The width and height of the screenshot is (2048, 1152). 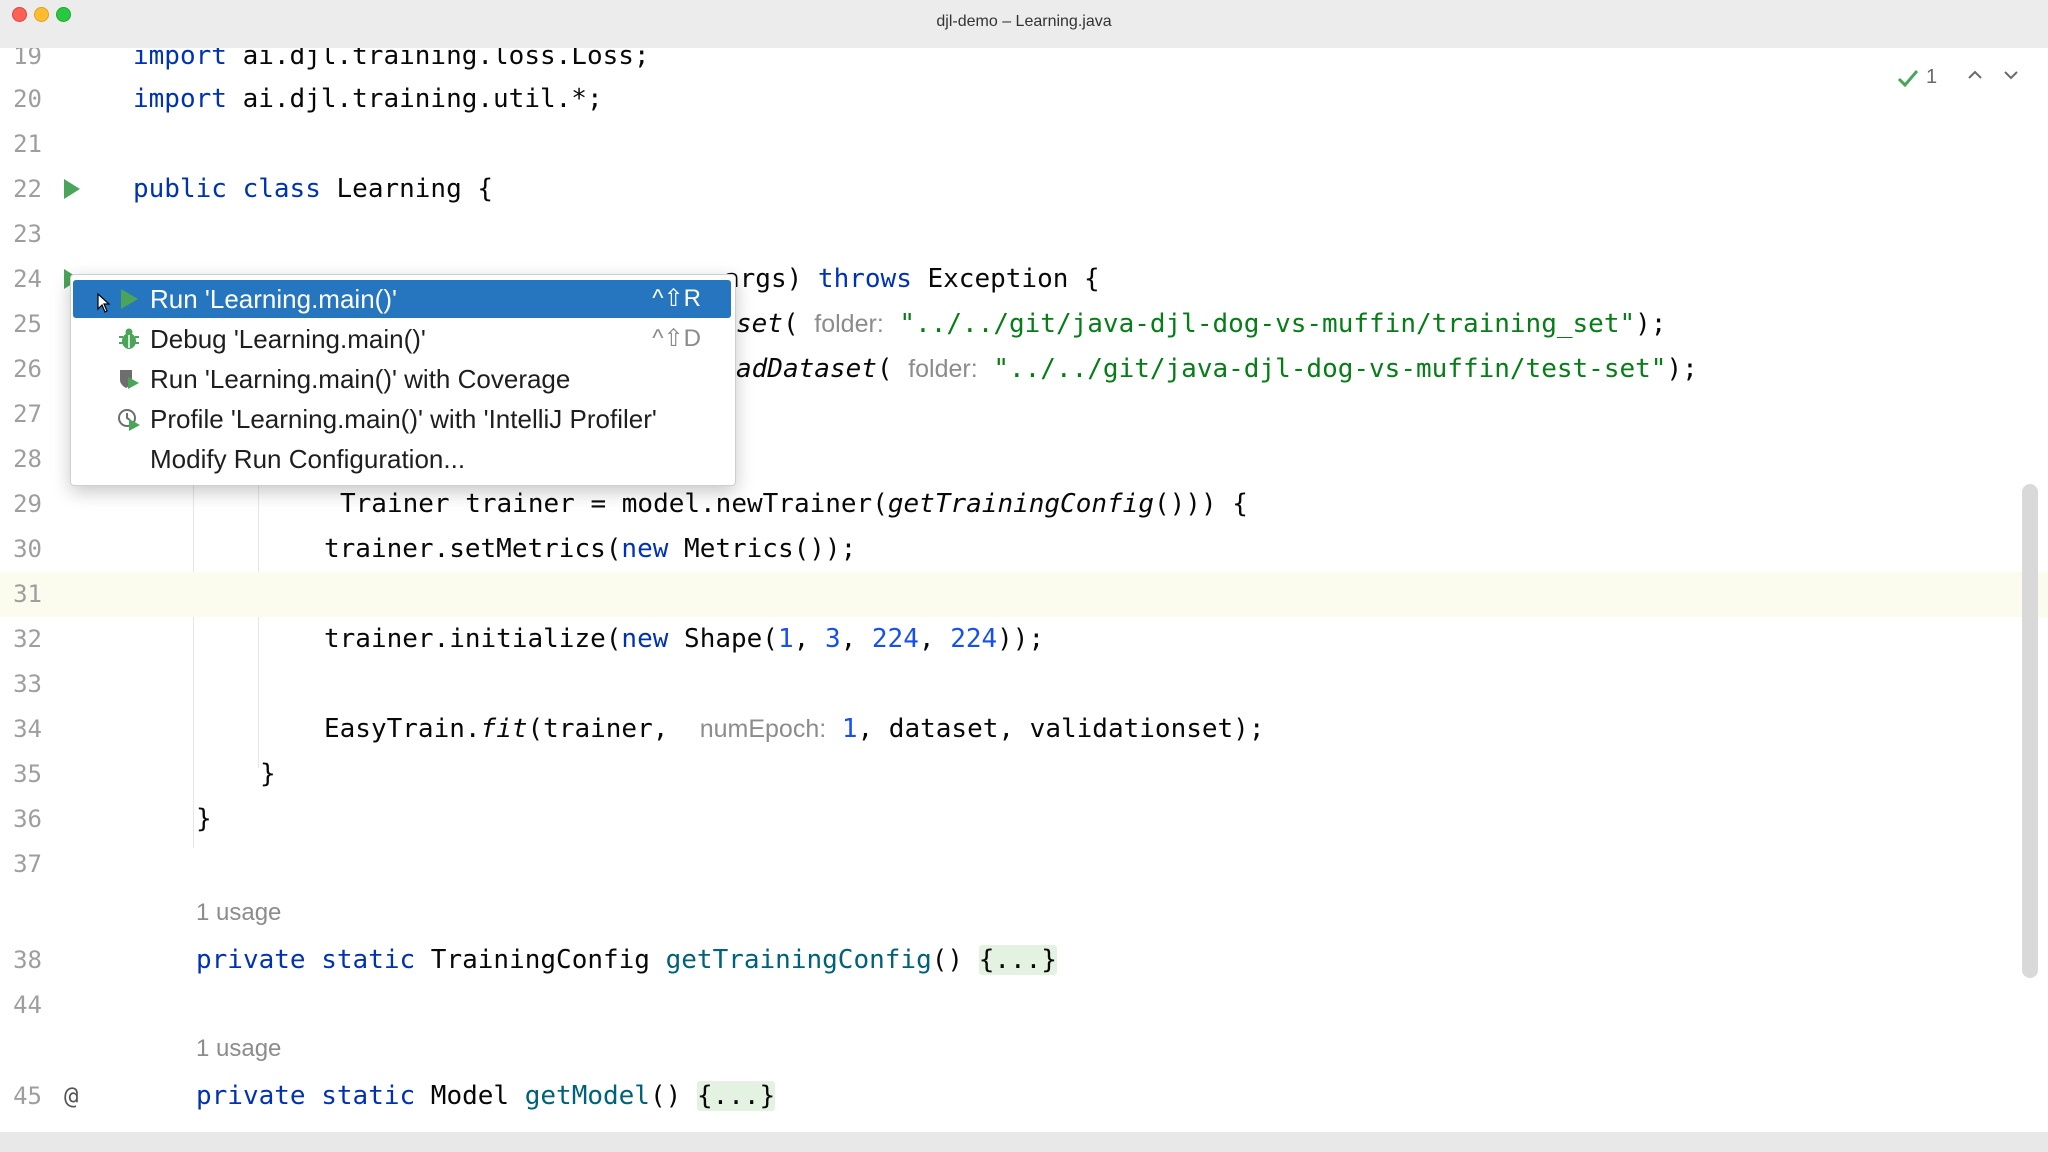 What do you see at coordinates (2030, 731) in the screenshot?
I see `vertical-scrollbar-thumb` at bounding box center [2030, 731].